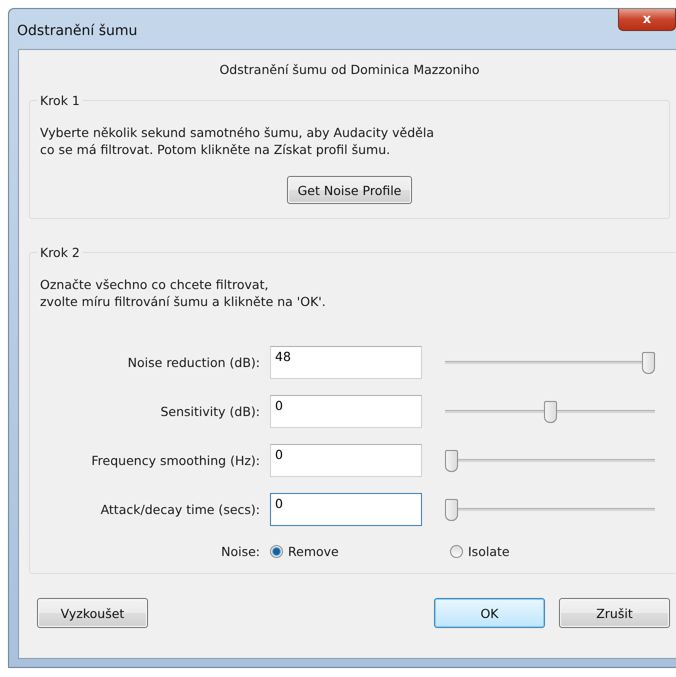 The width and height of the screenshot is (676, 677). What do you see at coordinates (180, 509) in the screenshot?
I see `setting-label: Attack/decay time (secs):` at bounding box center [180, 509].